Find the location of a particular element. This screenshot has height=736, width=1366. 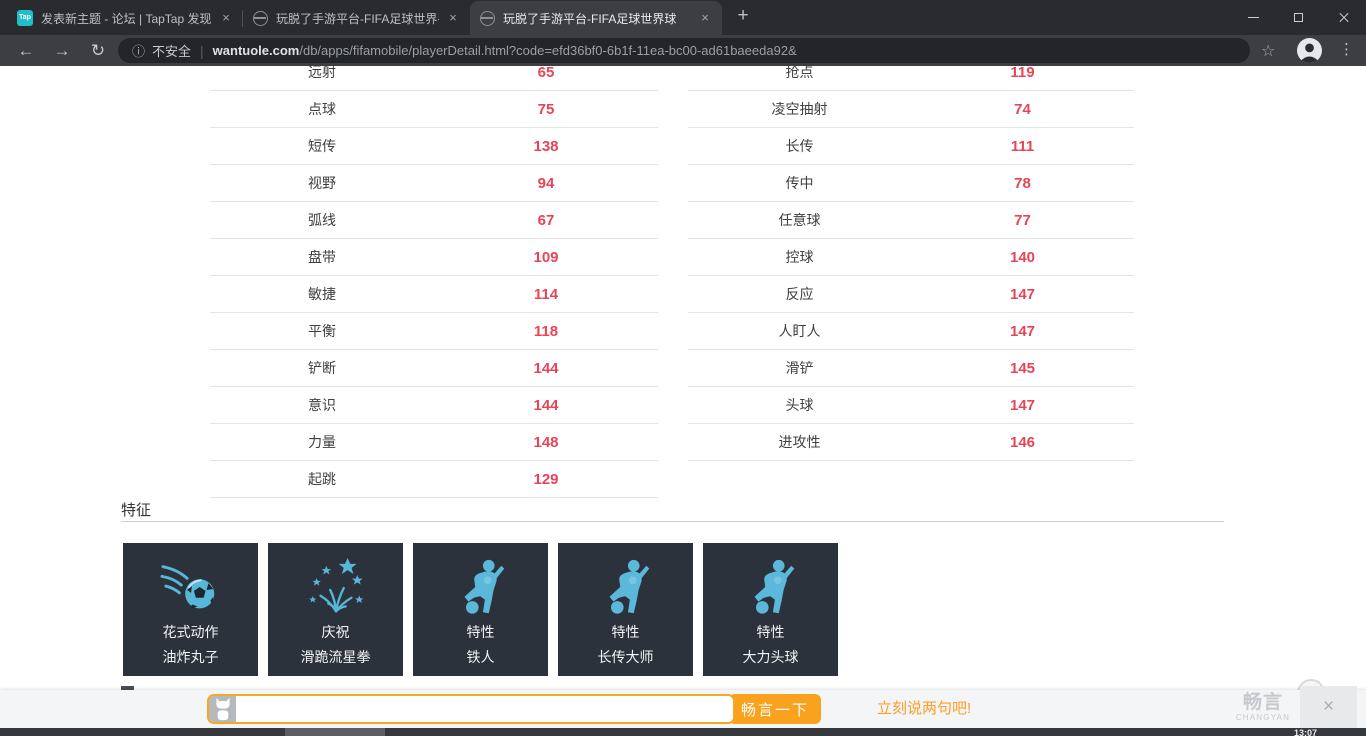

feature-card: 花式动作 油炸丸子 is located at coordinates (190, 609).